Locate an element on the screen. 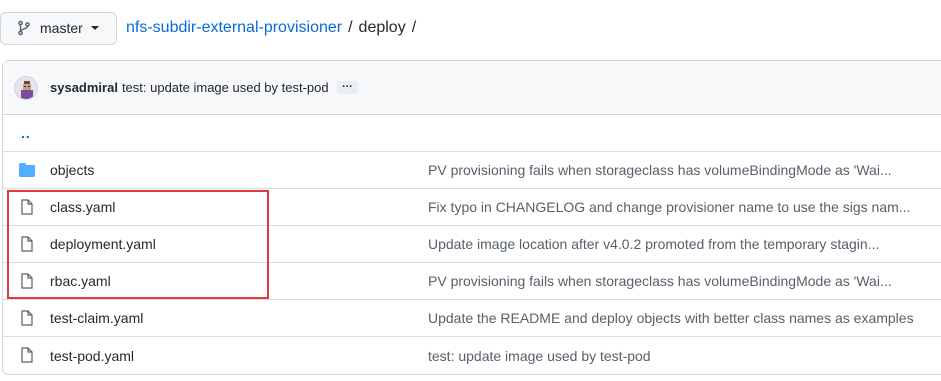 Image resolution: width=941 pixels, height=381 pixels. file-name: rbac.yaml is located at coordinates (80, 281).